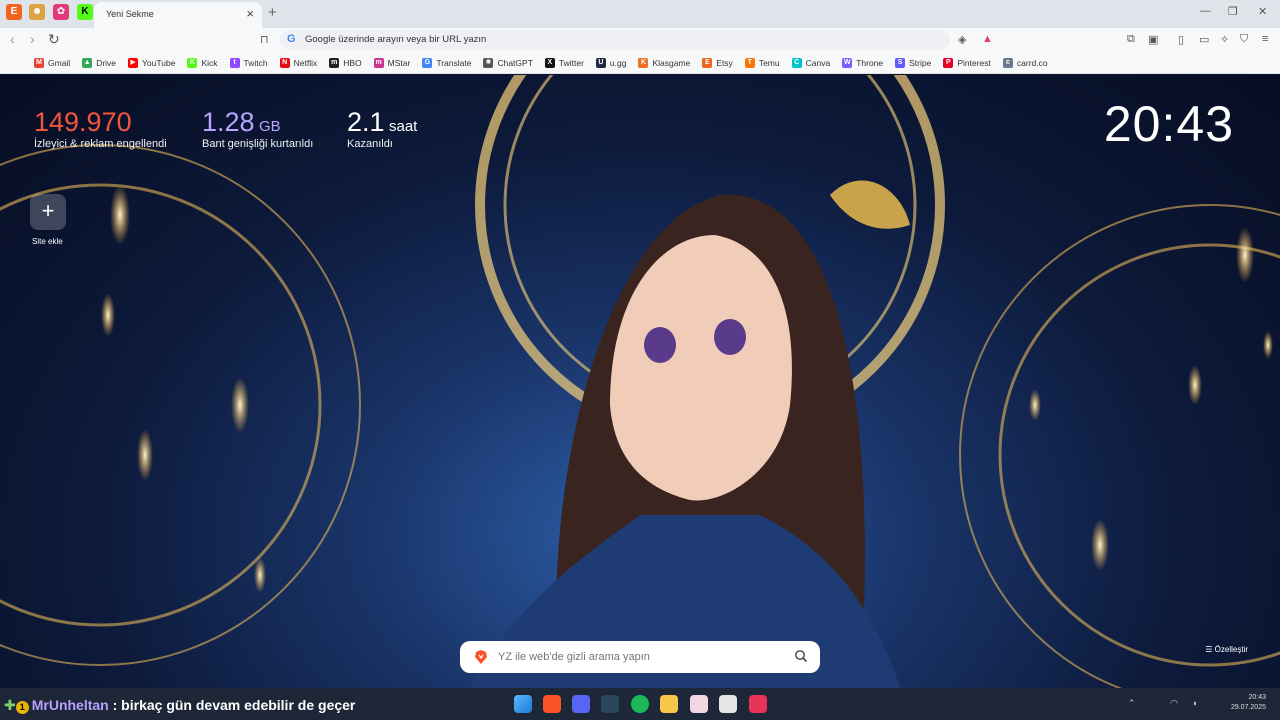  Describe the element at coordinates (202, 62) in the screenshot. I see `bookmark-kick: K Kick` at that location.